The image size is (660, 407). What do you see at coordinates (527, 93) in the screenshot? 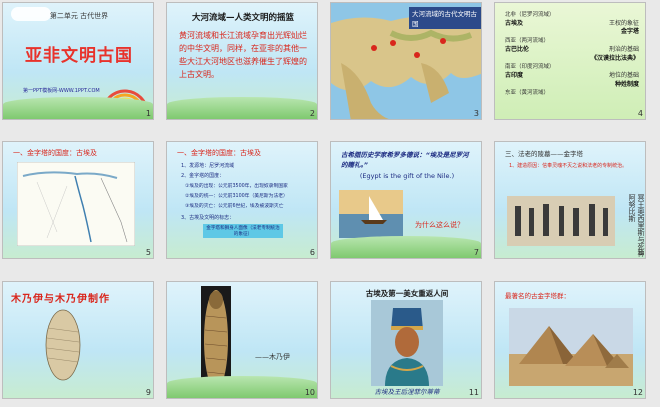
I see `table-row: 东亚（黄河流域）` at bounding box center [527, 93].